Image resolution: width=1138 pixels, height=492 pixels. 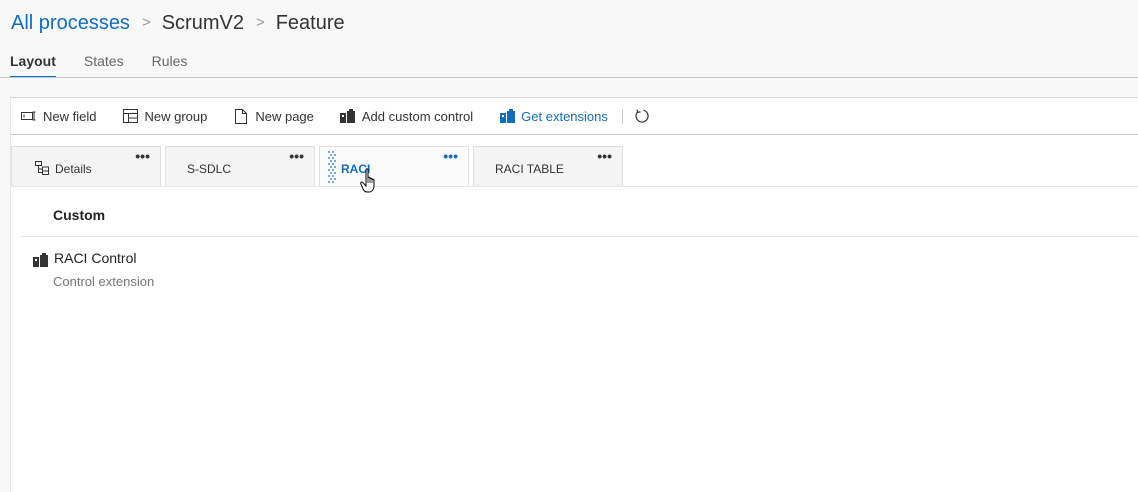 What do you see at coordinates (33, 65) in the screenshot?
I see `tab-layout: Layout` at bounding box center [33, 65].